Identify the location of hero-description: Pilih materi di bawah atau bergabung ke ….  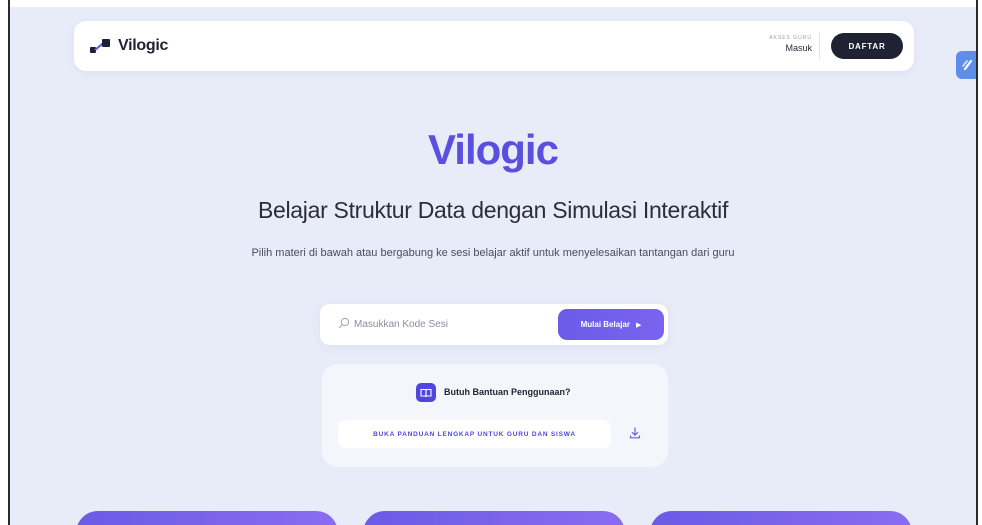
(493, 253).